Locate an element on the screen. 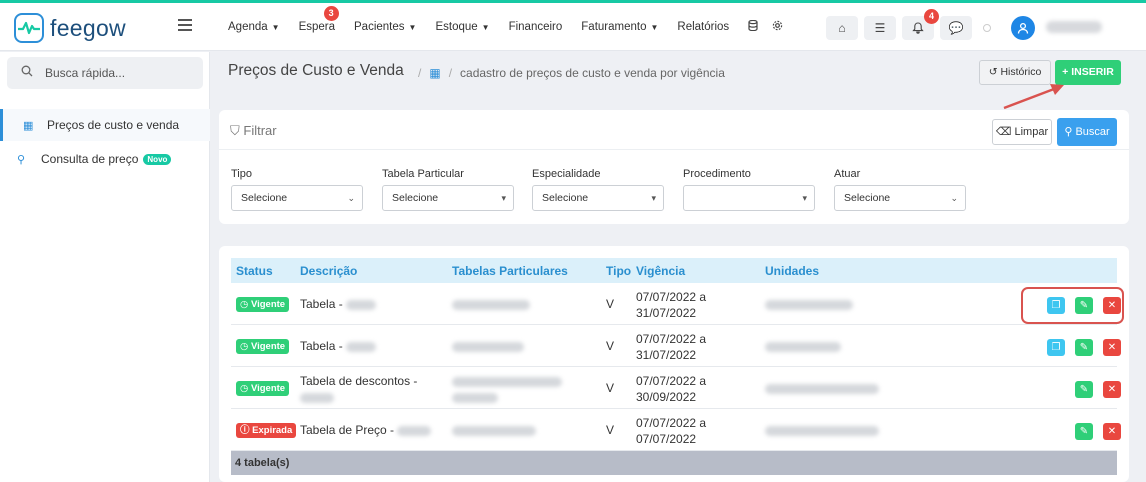 Image resolution: width=1146 pixels, height=482 pixels. eraser-icon: ⌫ is located at coordinates (1003, 132).